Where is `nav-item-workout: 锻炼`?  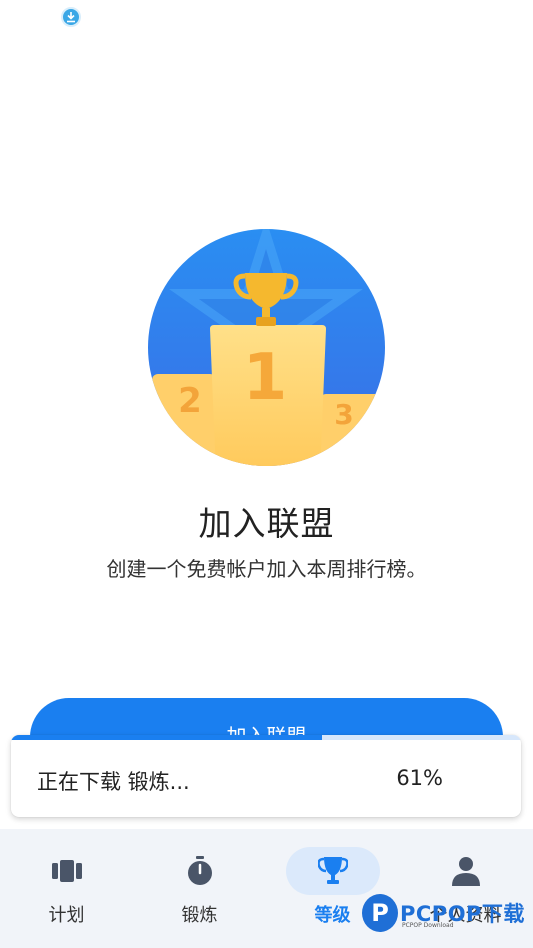 nav-item-workout: 锻炼 is located at coordinates (199, 888).